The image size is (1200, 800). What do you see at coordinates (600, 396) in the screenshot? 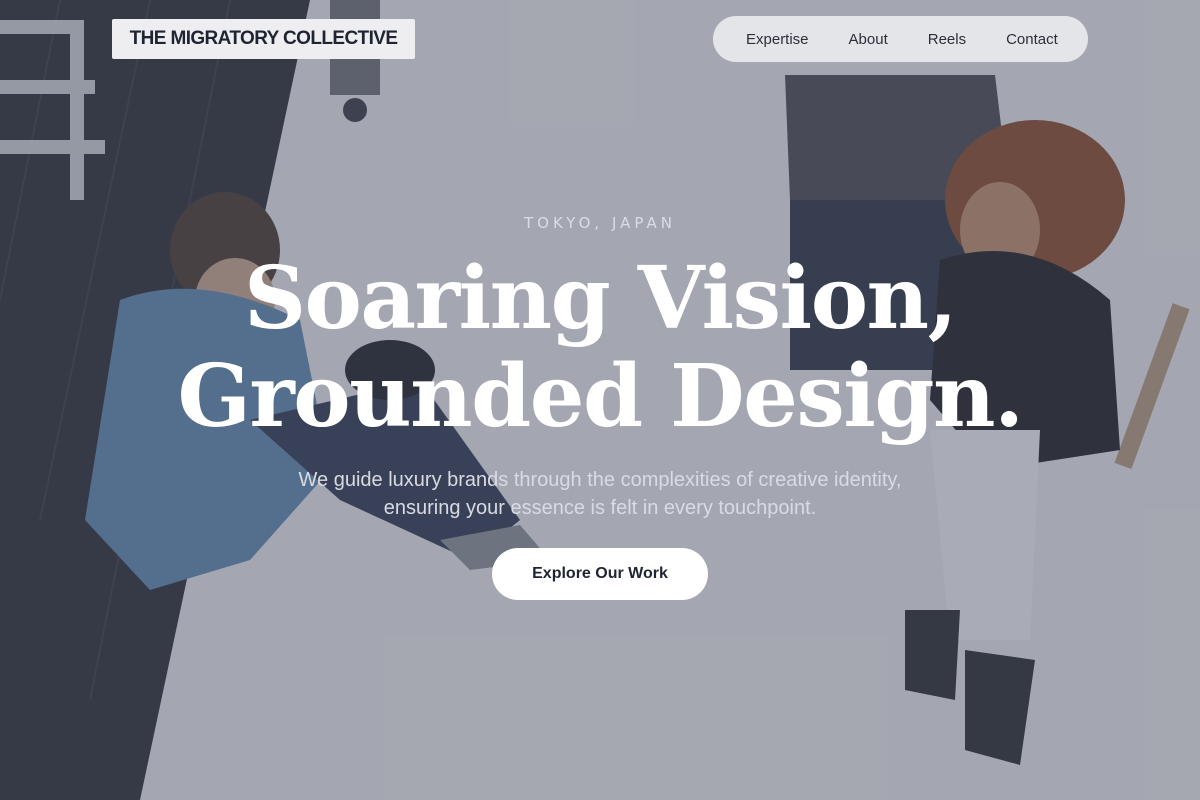
I see `hero-headline-line-2: Grounded Design.` at bounding box center [600, 396].